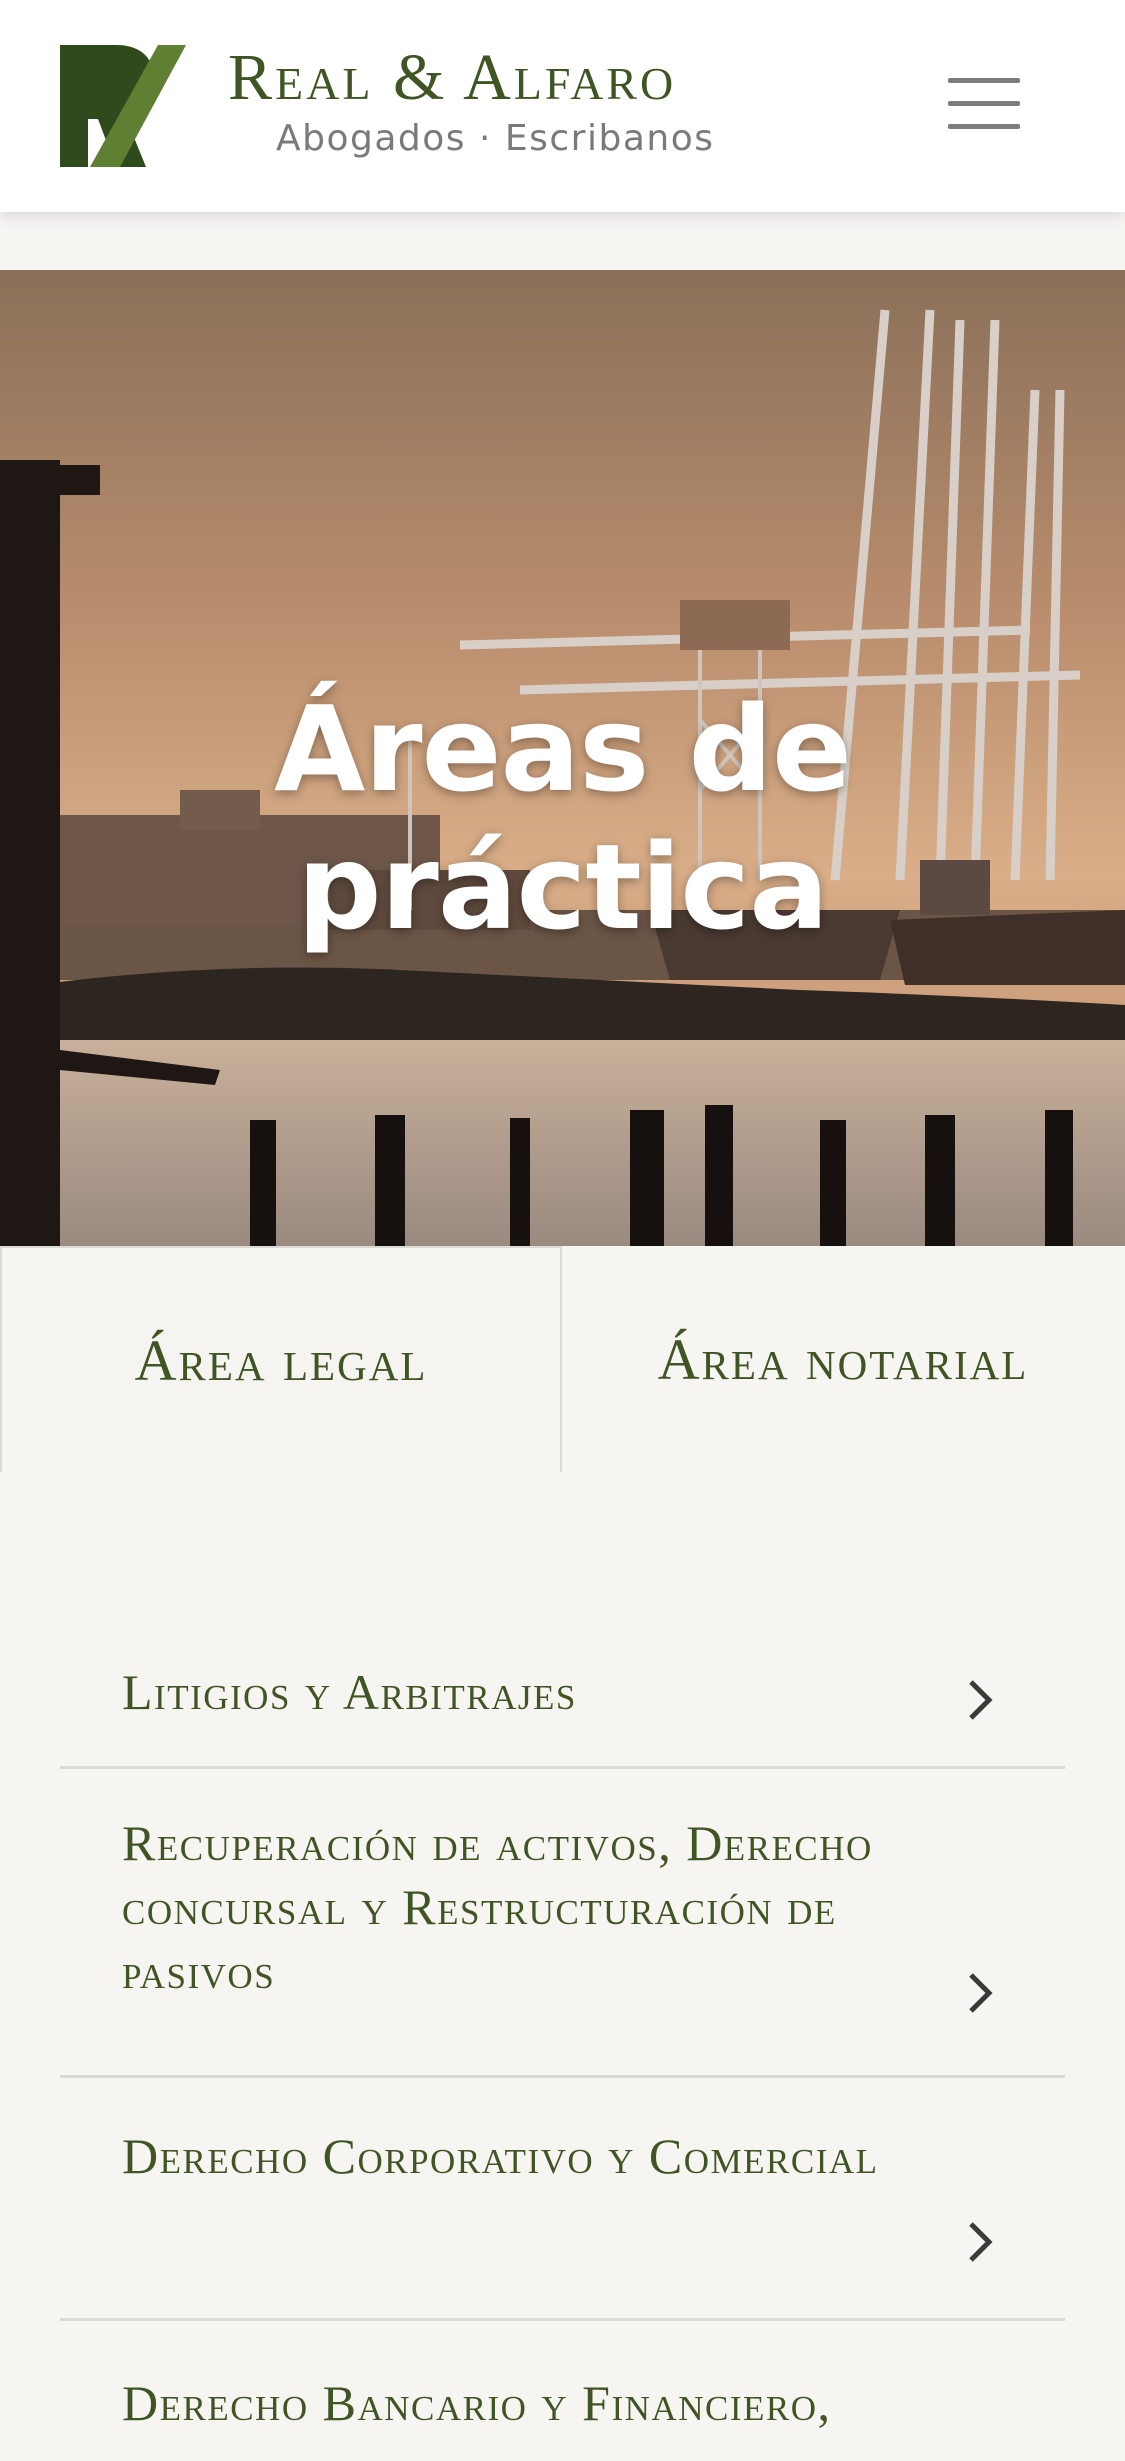 The height and width of the screenshot is (2461, 1125). I want to click on list-item-label: Derecho Corporativo y Comercial, so click(500, 2156).